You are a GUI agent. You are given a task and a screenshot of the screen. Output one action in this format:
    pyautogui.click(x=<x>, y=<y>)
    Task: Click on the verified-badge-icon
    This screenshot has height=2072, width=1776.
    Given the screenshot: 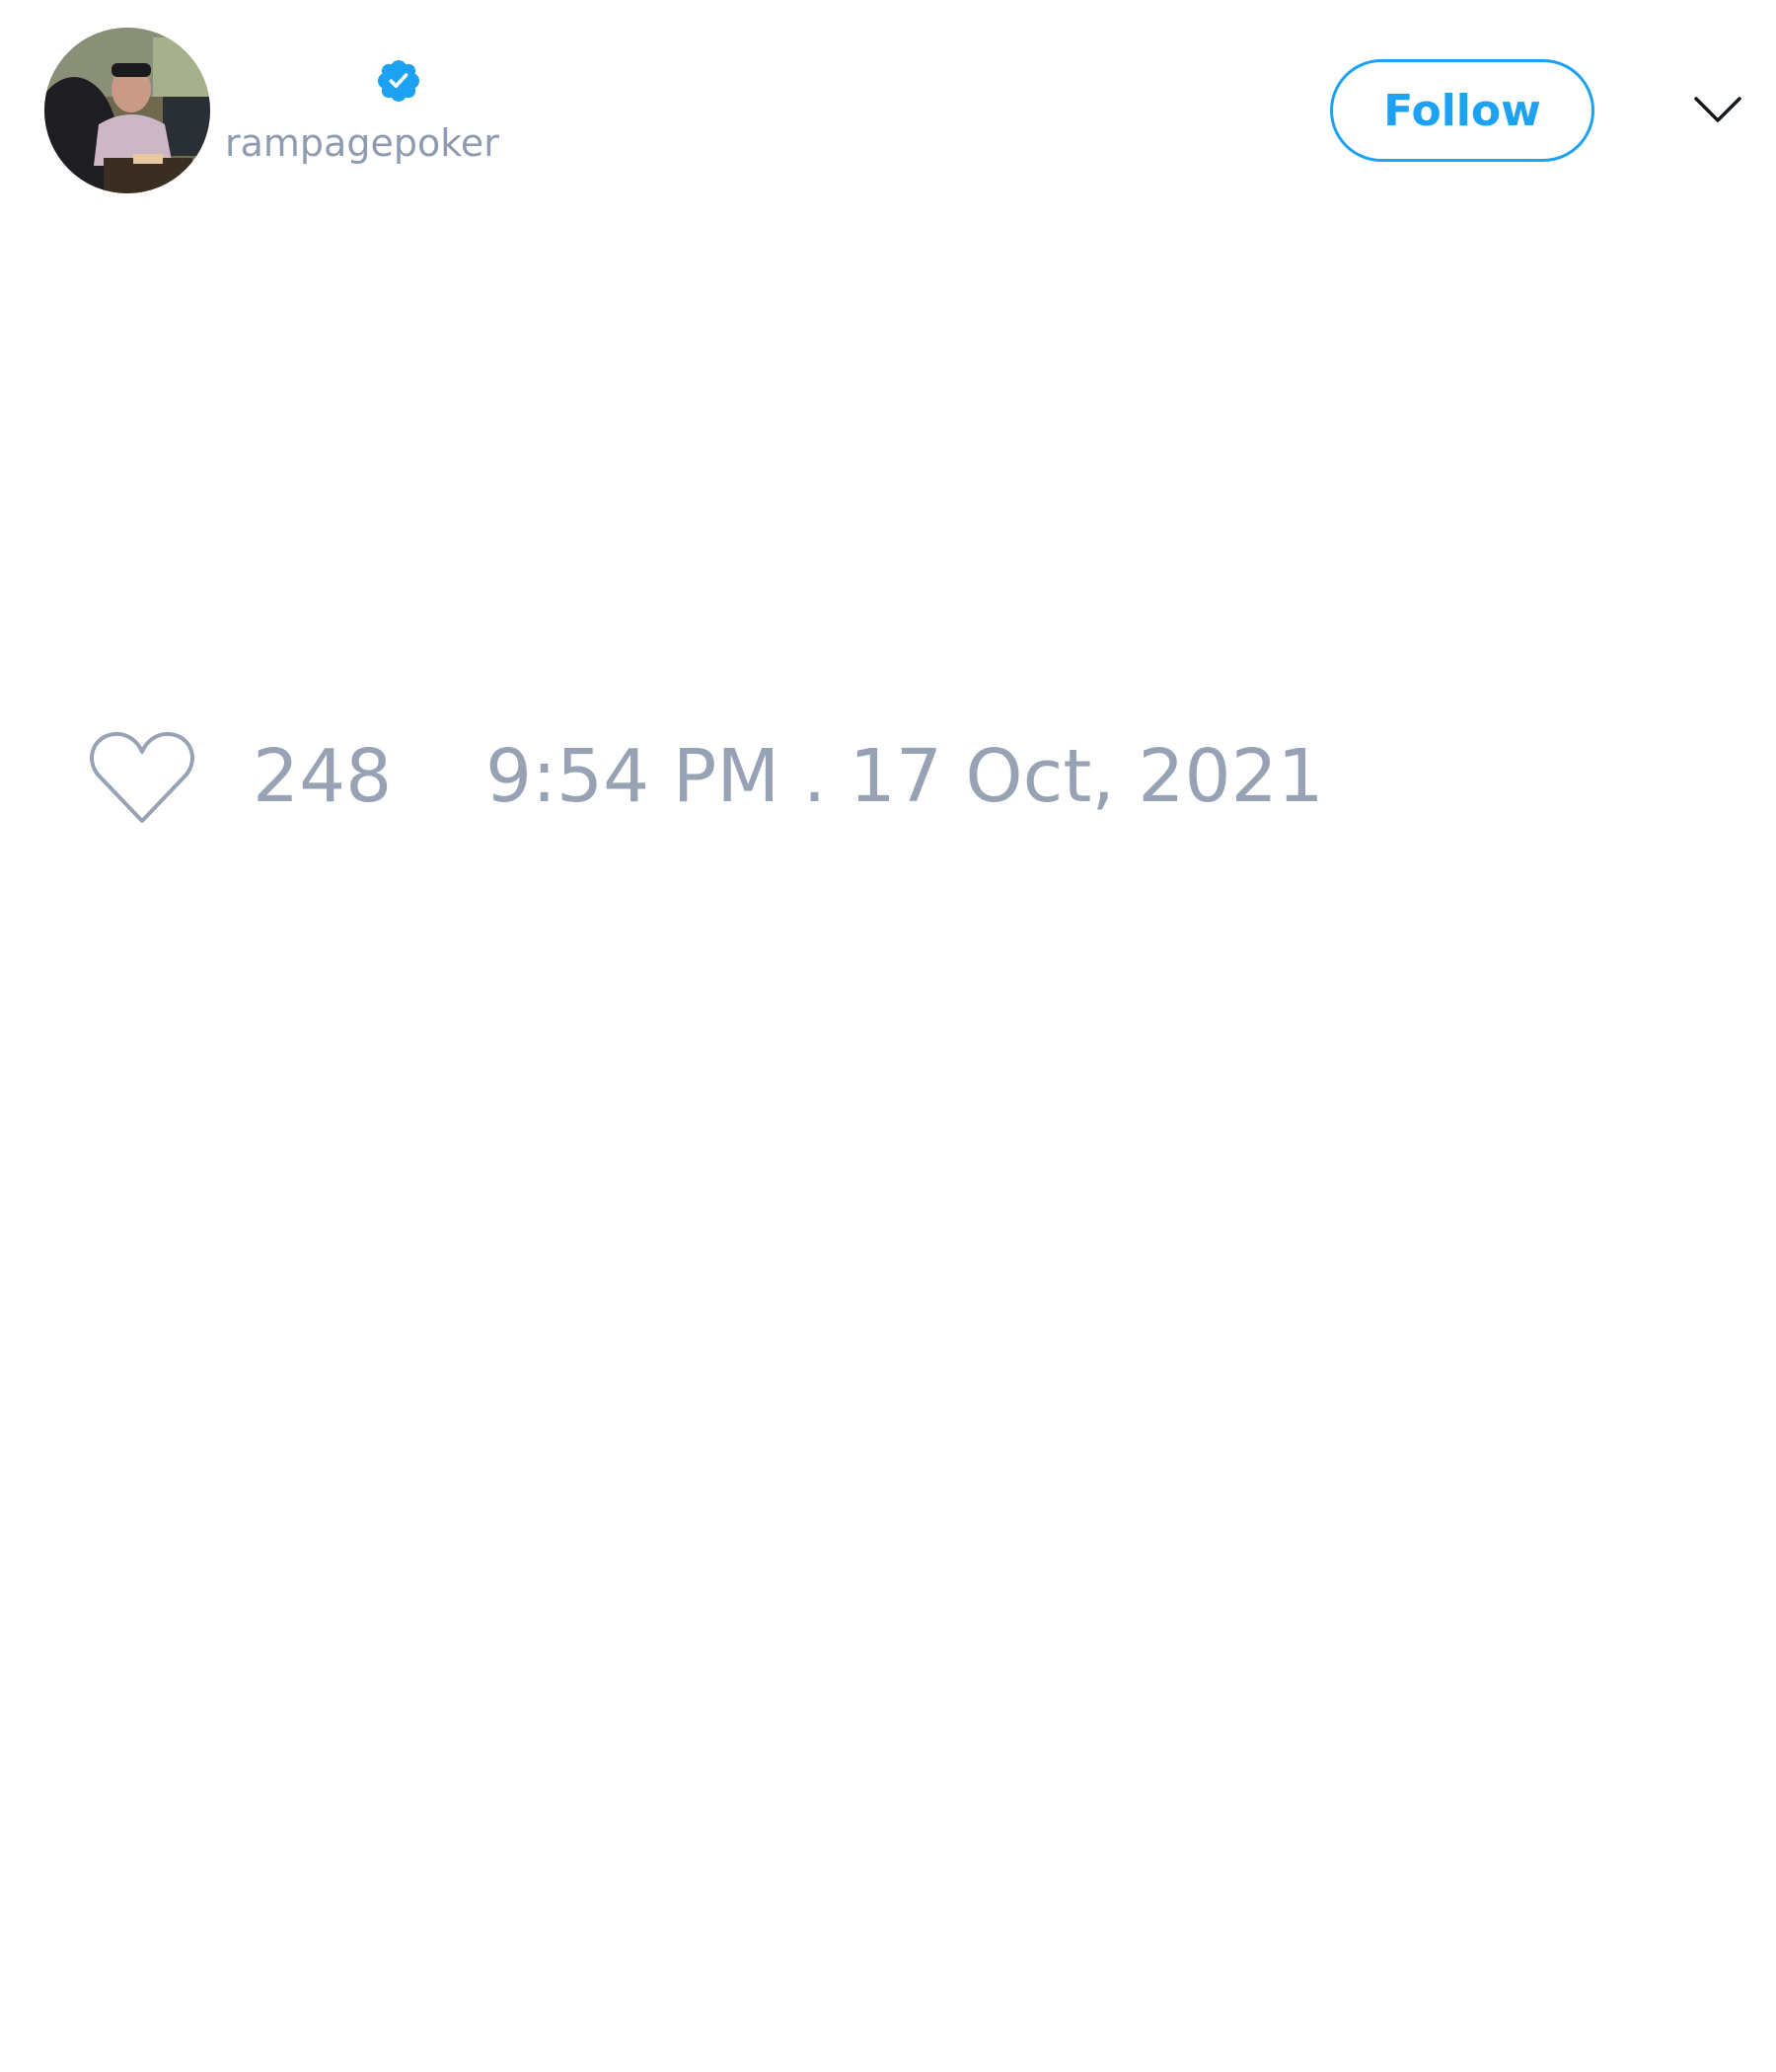 What is the action you would take?
    pyautogui.click(x=399, y=81)
    